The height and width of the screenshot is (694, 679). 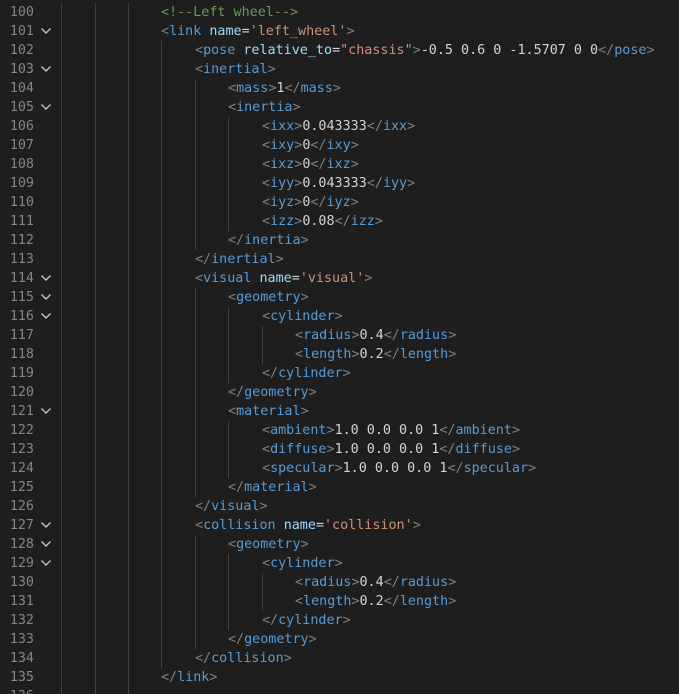 I want to click on code-line: 114 <visual name='visual'>, so click(x=339, y=278).